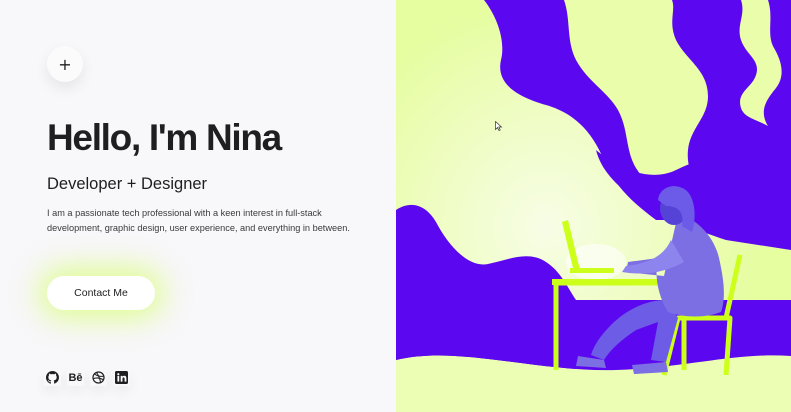 Image resolution: width=791 pixels, height=412 pixels. I want to click on github-icon, so click(52, 377).